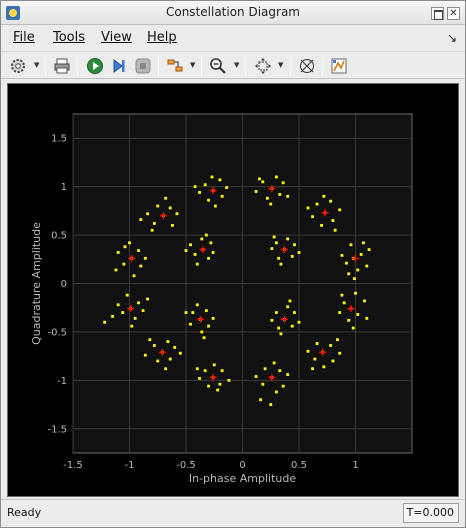 Image resolution: width=466 pixels, height=528 pixels. Describe the element at coordinates (18, 66) in the screenshot. I see `settings-gear-icon` at that location.